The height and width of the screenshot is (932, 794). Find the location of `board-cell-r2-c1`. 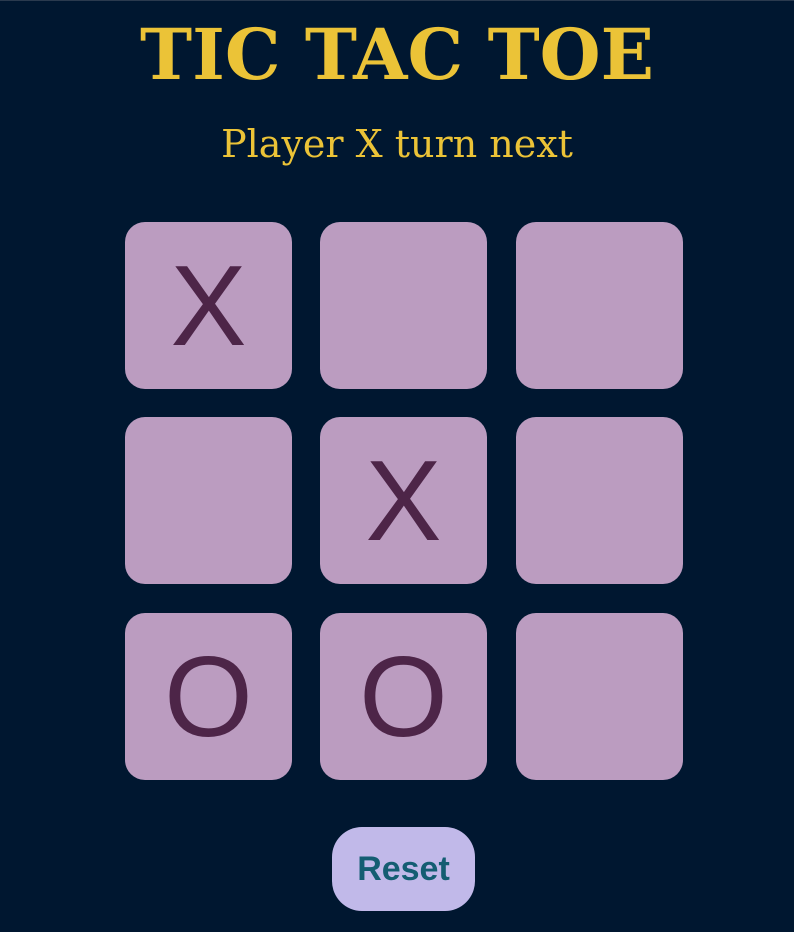

board-cell-r2-c1 is located at coordinates (208, 500).